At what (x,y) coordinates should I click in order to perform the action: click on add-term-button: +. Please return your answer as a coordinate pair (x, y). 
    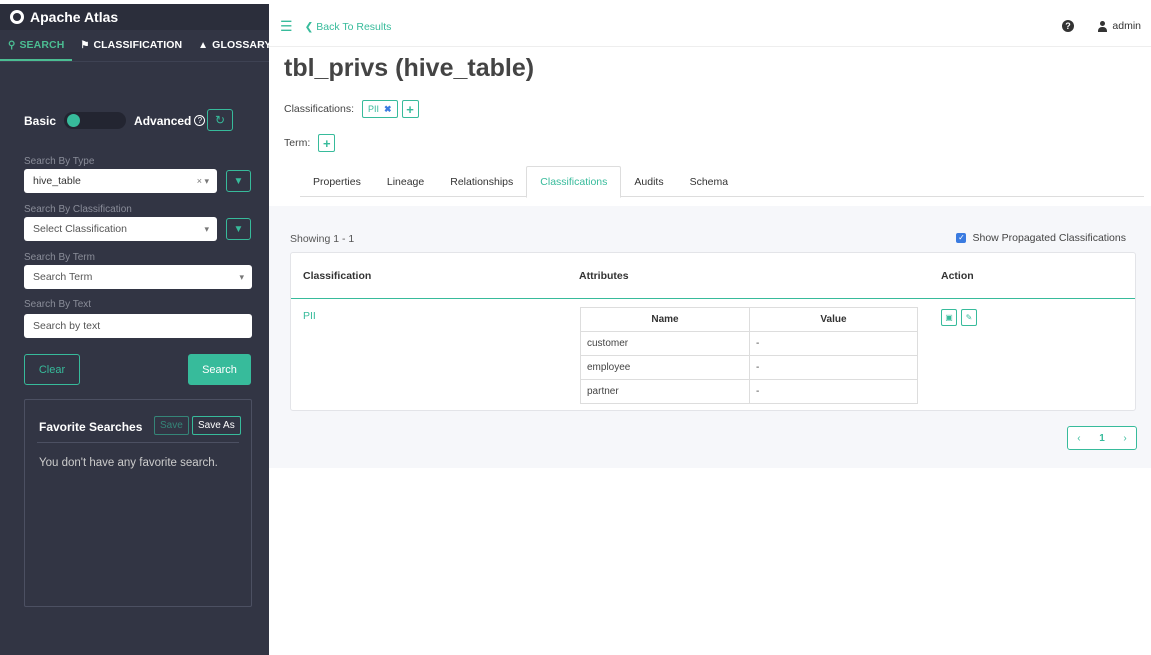
    Looking at the image, I should click on (327, 143).